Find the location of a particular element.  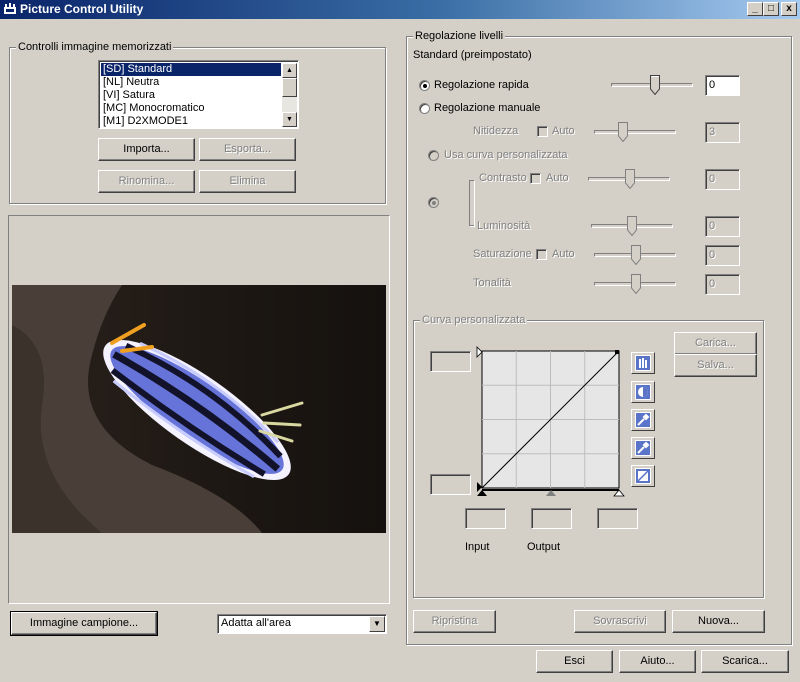

custom-curve-title: Curva personalizzata is located at coordinates (474, 320).